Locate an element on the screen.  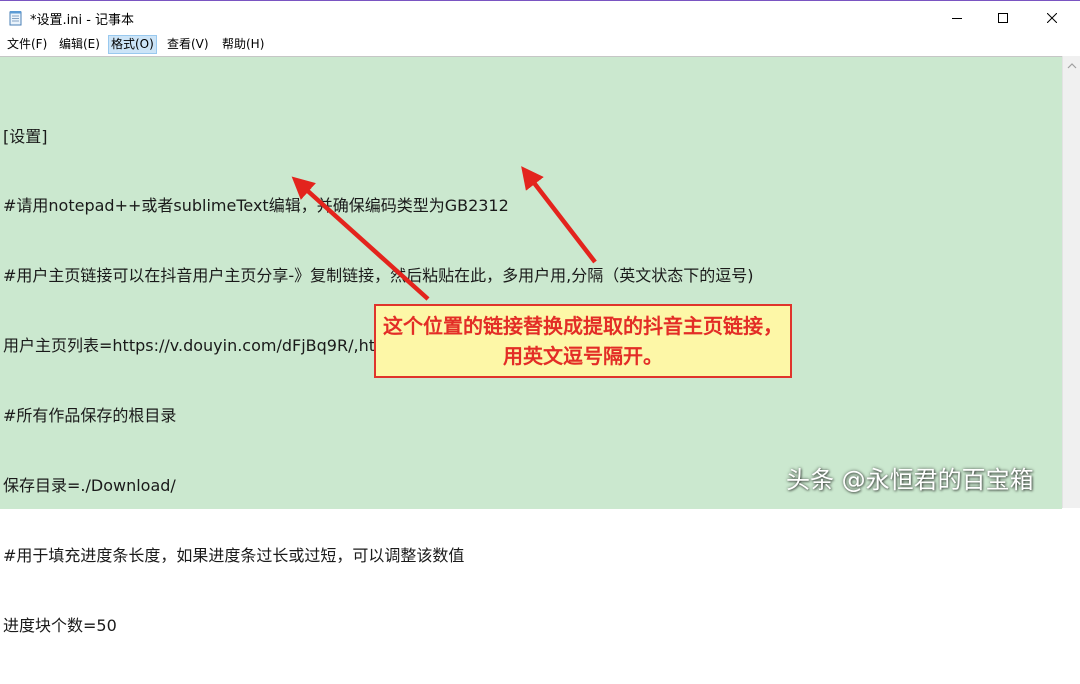
annotation-callout: 这个位置的链接替换成提取的抖音主页链接，用英文逗号隔开。 is located at coordinates (583, 341).